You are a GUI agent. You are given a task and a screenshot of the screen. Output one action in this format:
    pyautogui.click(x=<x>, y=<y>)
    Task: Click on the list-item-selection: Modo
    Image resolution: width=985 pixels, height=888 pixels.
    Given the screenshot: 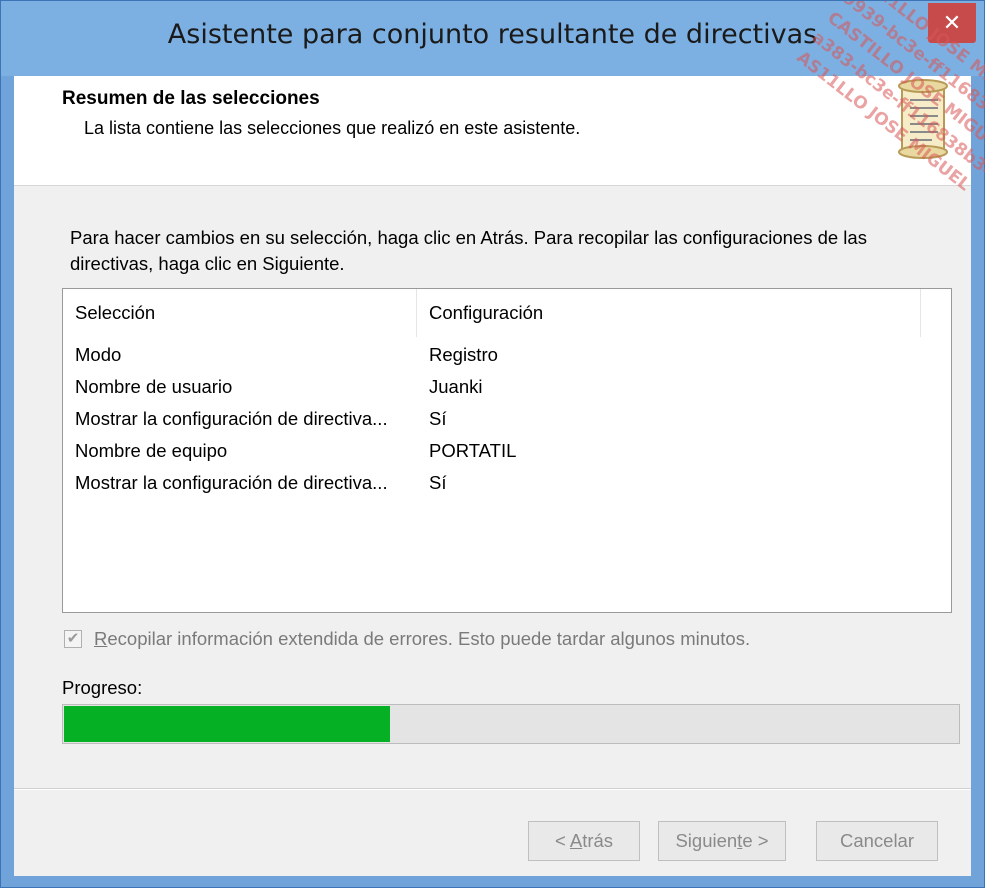 What is the action you would take?
    pyautogui.click(x=98, y=354)
    